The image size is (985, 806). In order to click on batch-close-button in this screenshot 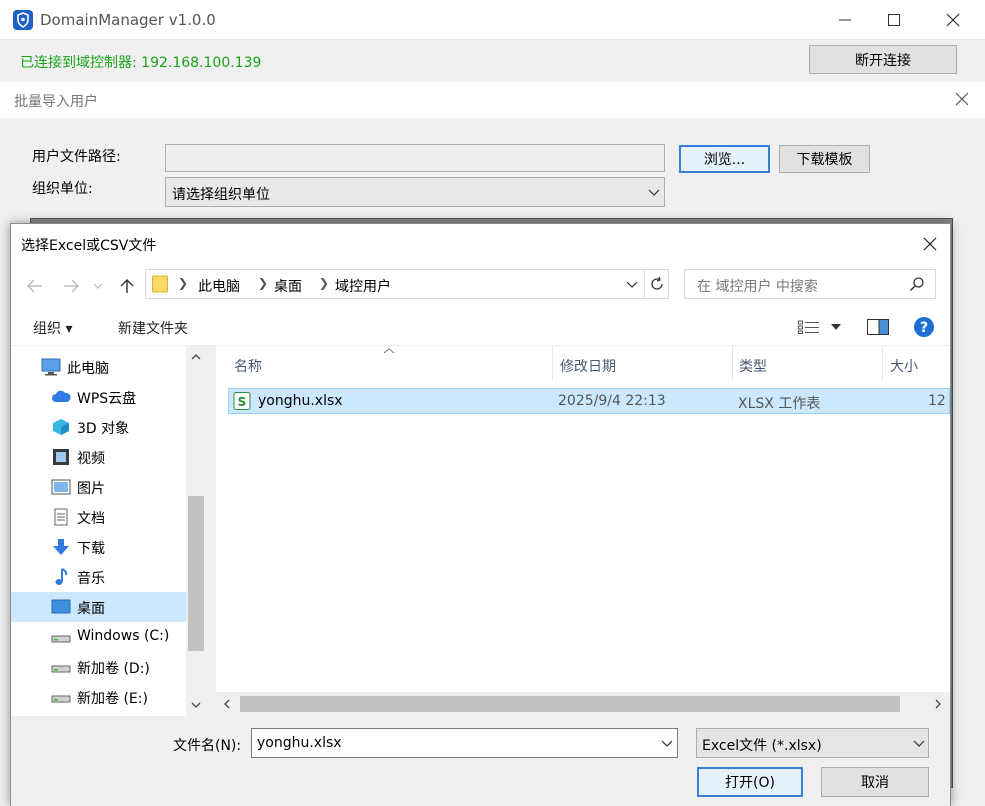, I will do `click(962, 99)`.